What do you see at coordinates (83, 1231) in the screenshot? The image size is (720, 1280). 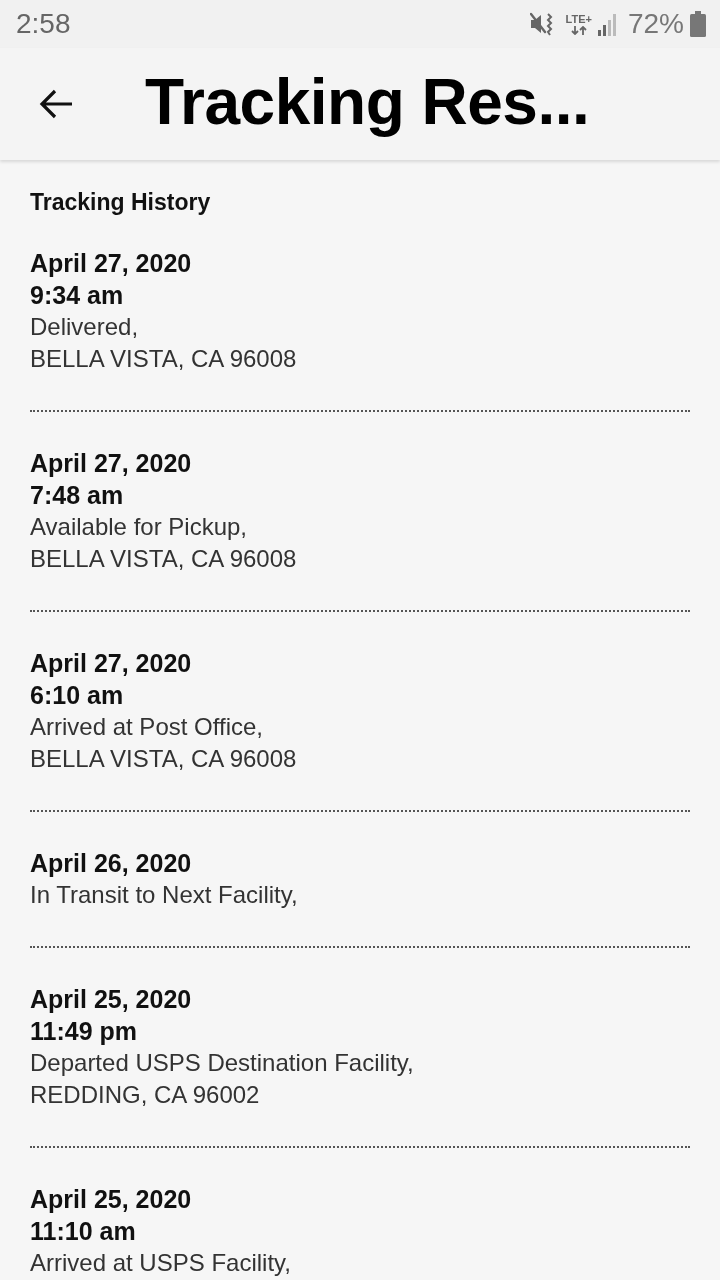 I see `event-time: 11:10 am` at bounding box center [83, 1231].